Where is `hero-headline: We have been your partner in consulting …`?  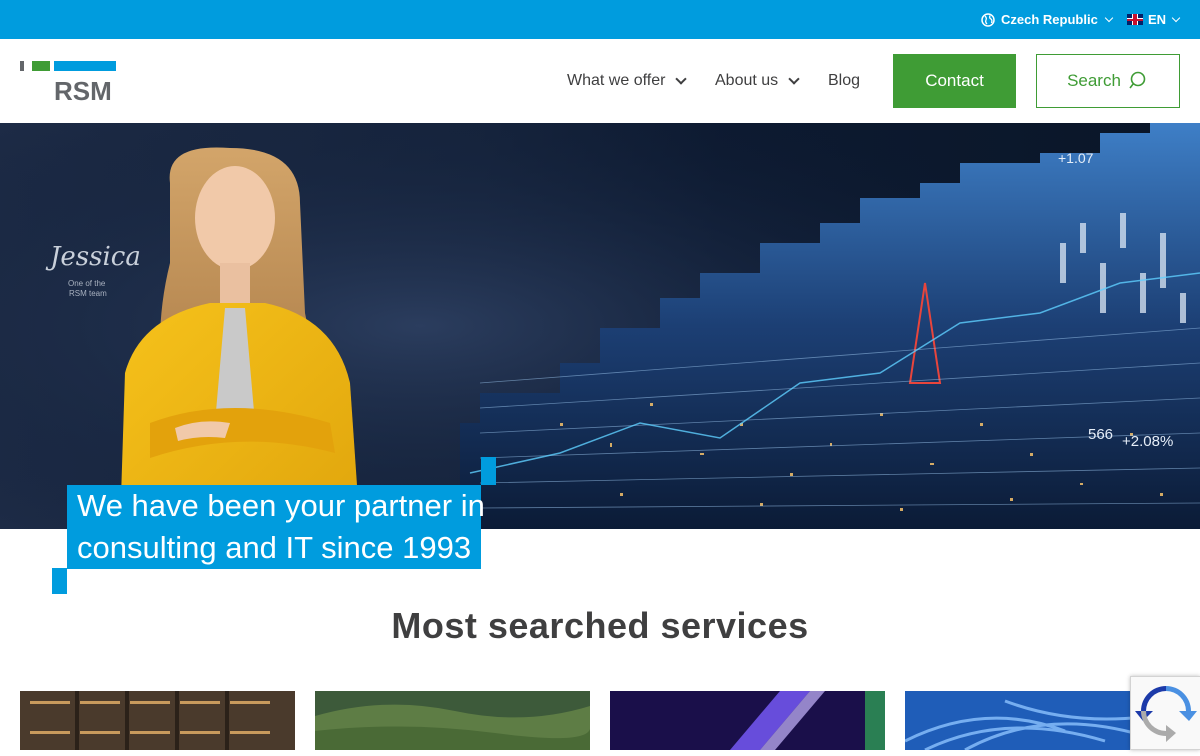 hero-headline: We have been your partner in consulting … is located at coordinates (276, 527).